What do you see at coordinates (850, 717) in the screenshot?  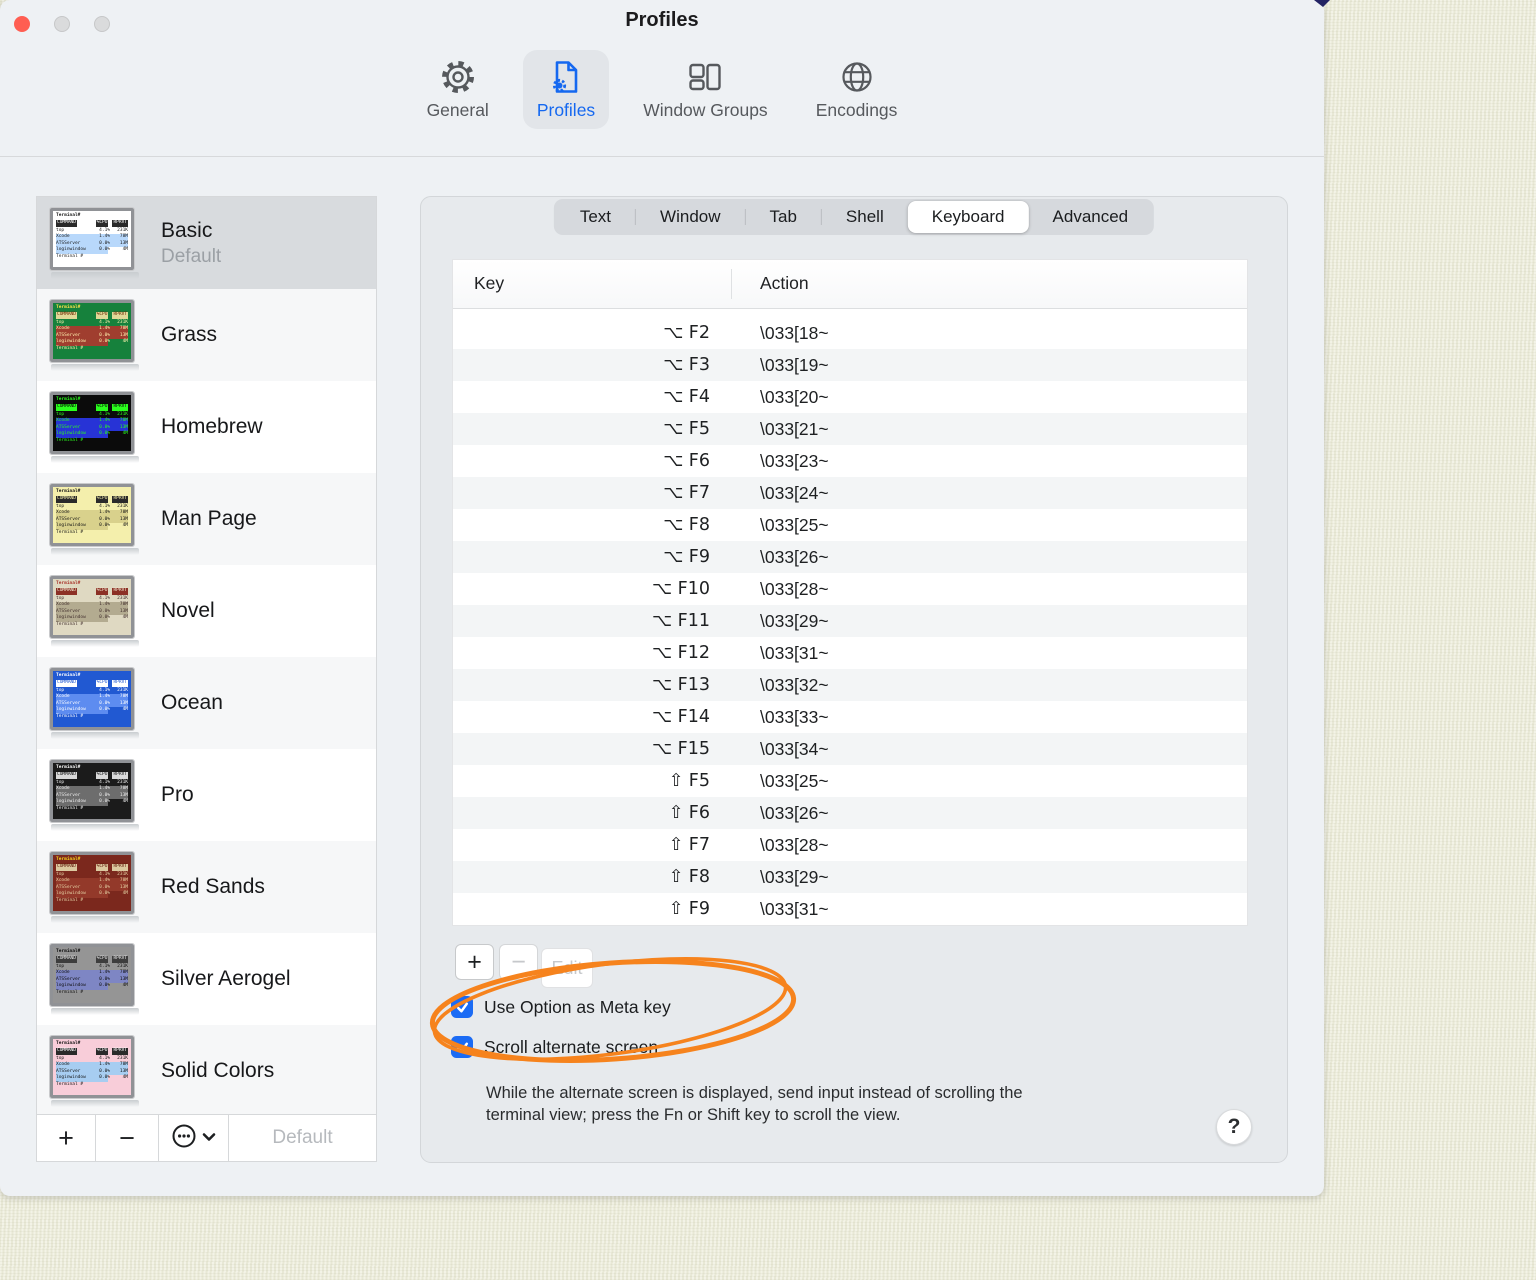 I see `keyboard-table-row: ⌥ F14 \033[33~` at bounding box center [850, 717].